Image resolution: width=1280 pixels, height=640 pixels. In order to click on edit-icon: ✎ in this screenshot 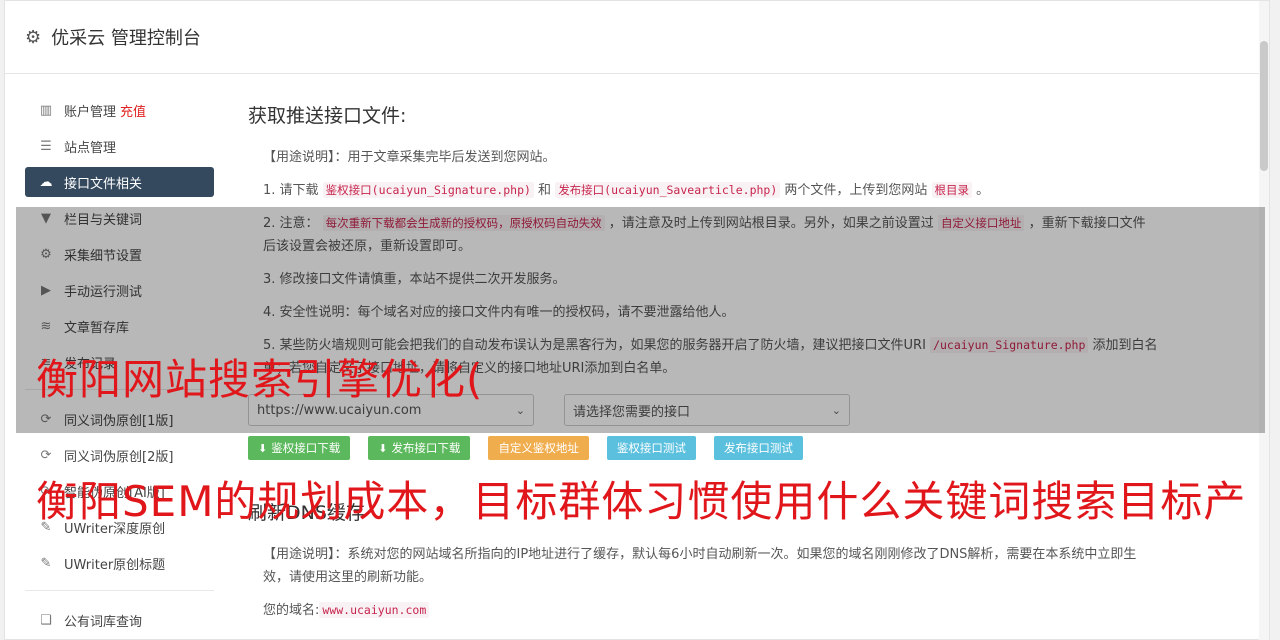, I will do `click(46, 563)`.